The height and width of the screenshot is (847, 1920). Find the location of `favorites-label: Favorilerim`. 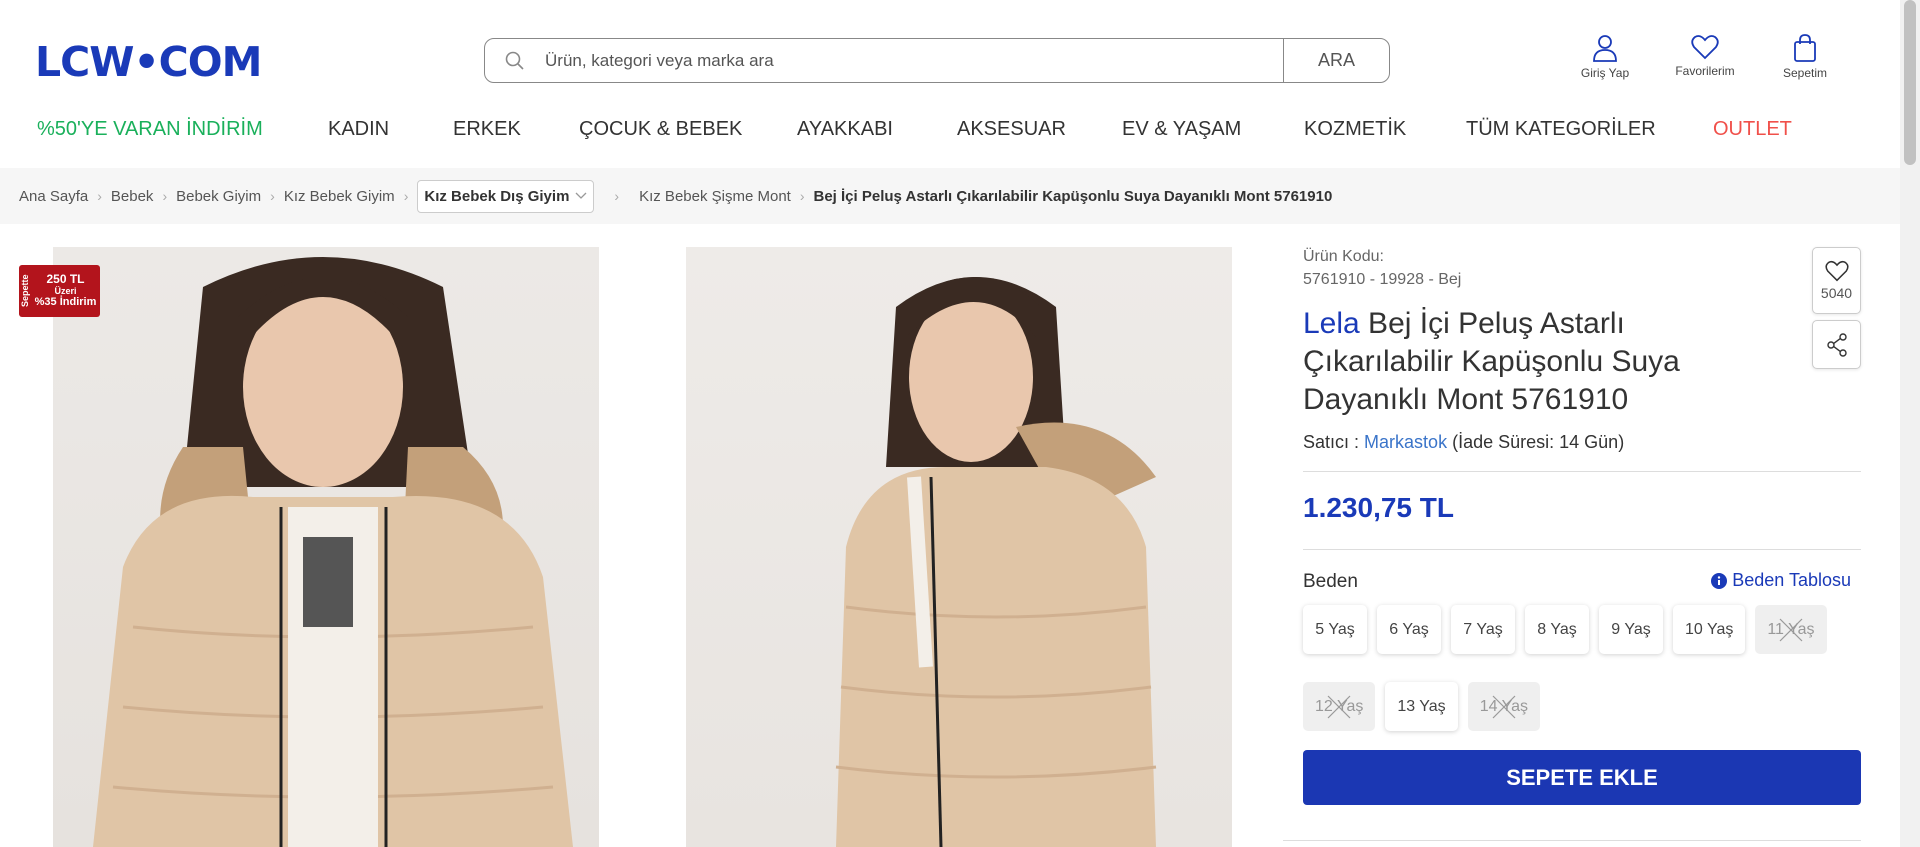

favorites-label: Favorilerim is located at coordinates (1705, 71).